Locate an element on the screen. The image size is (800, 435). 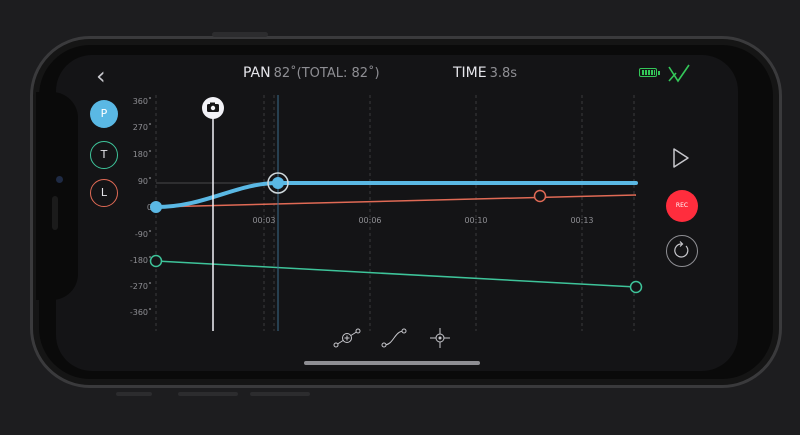
slide-keyframe is located at coordinates (540, 196).